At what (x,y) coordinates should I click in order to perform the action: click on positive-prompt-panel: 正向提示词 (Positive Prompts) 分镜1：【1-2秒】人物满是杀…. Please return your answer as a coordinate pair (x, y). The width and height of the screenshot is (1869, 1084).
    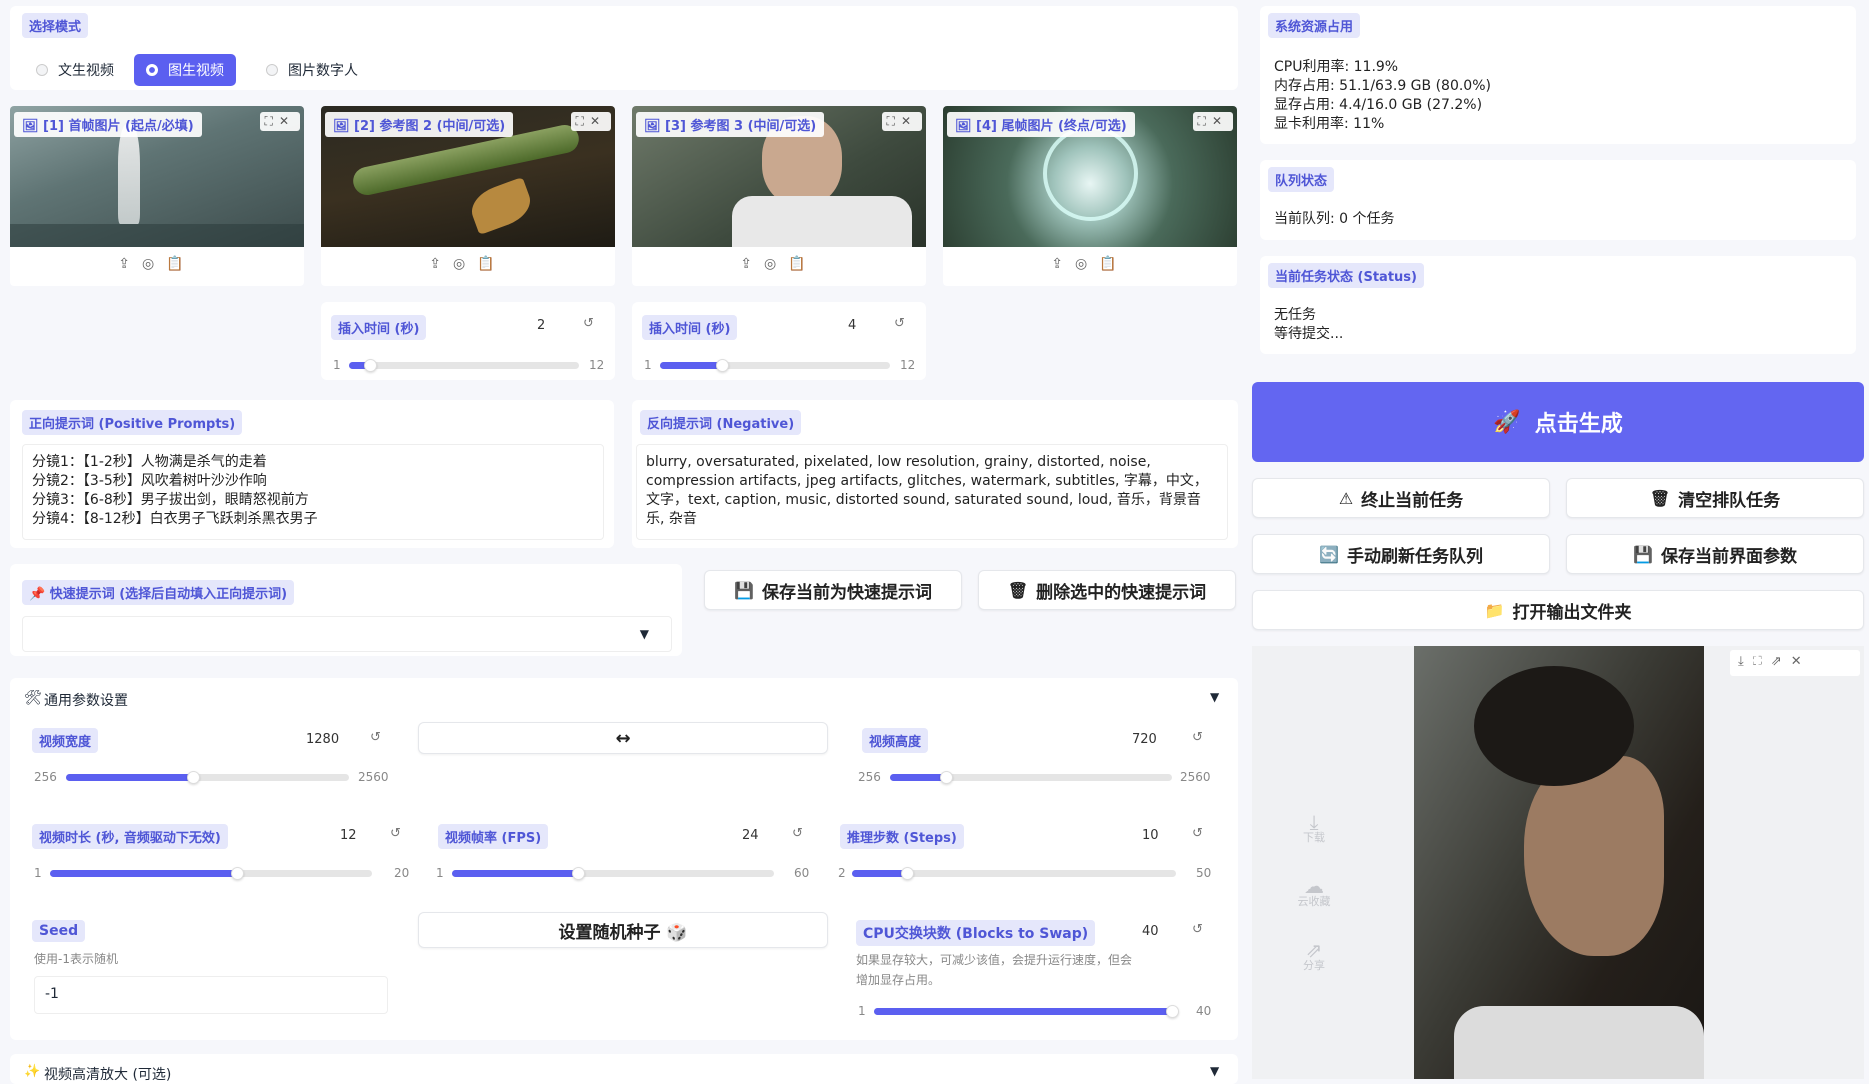
    Looking at the image, I should click on (312, 474).